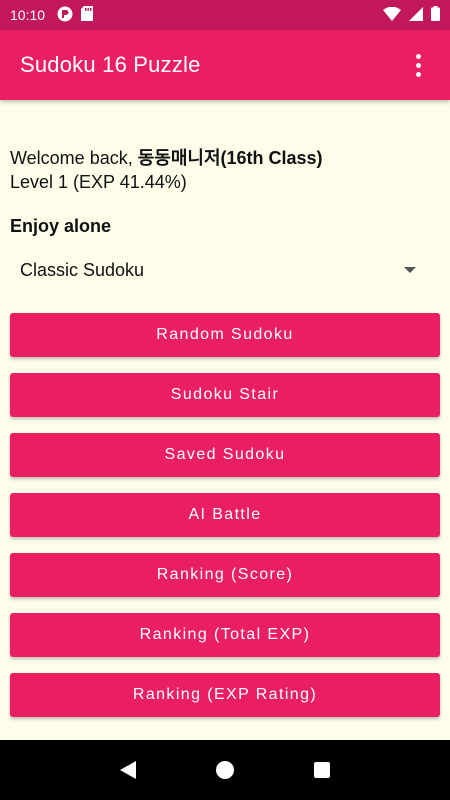  I want to click on status-icons-right, so click(411, 15).